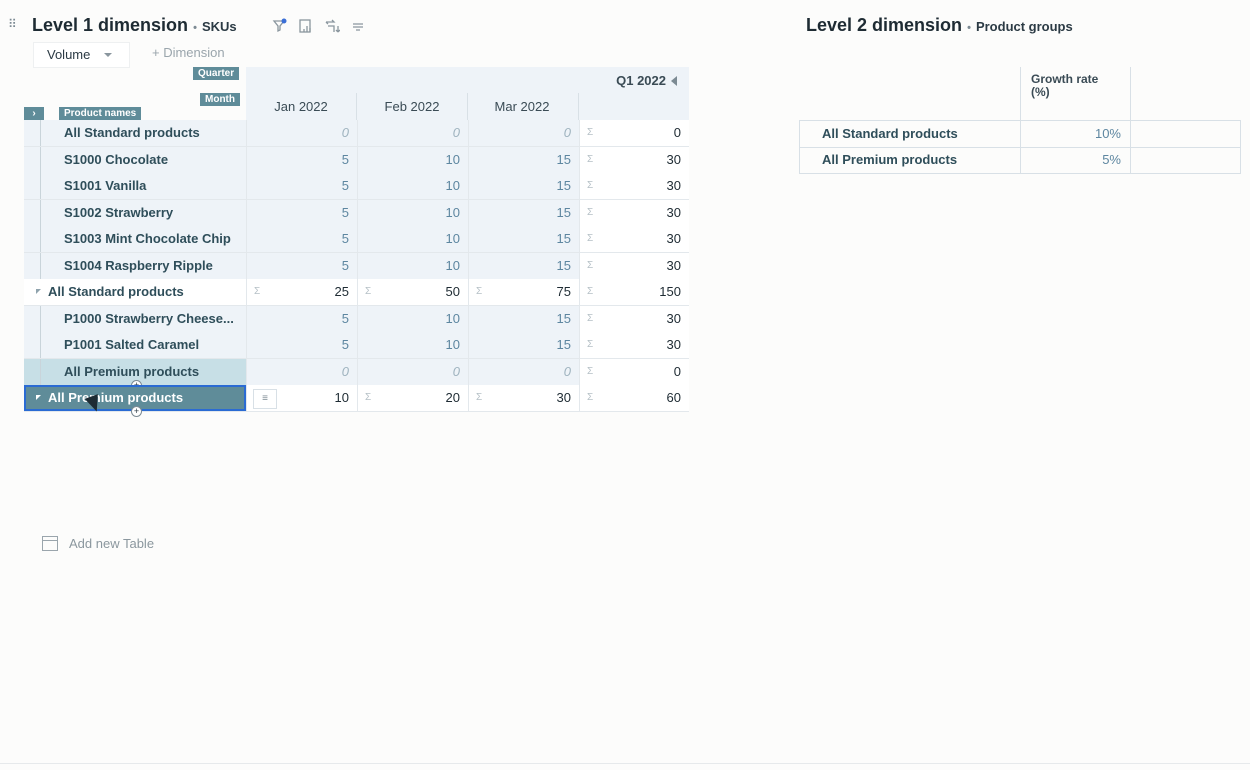  What do you see at coordinates (563, 159) in the screenshot?
I see `cell-value: 15` at bounding box center [563, 159].